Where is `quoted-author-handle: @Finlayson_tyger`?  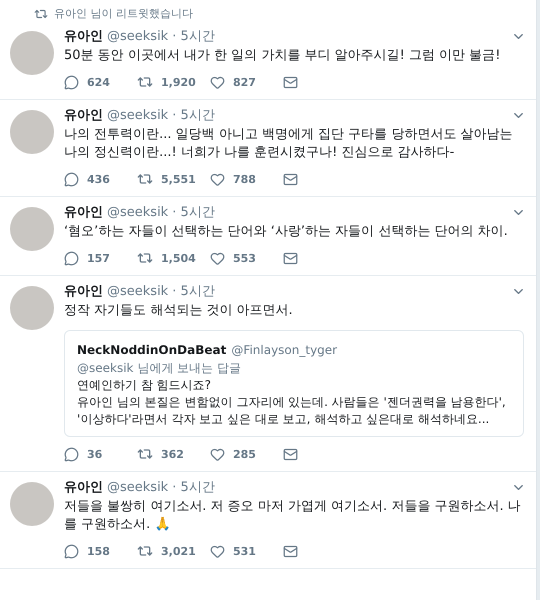
quoted-author-handle: @Finlayson_tyger is located at coordinates (284, 350).